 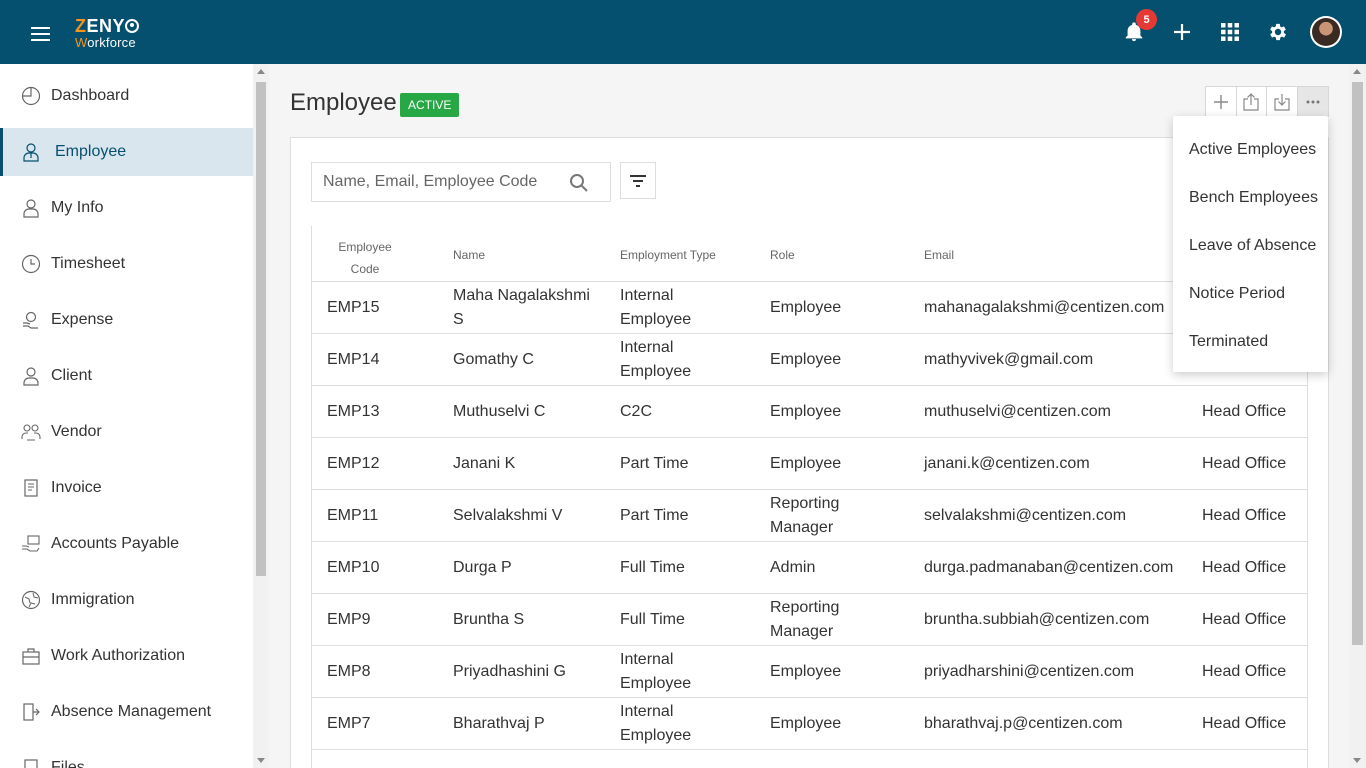 What do you see at coordinates (353, 359) in the screenshot?
I see `cell-employee-code: EMP14` at bounding box center [353, 359].